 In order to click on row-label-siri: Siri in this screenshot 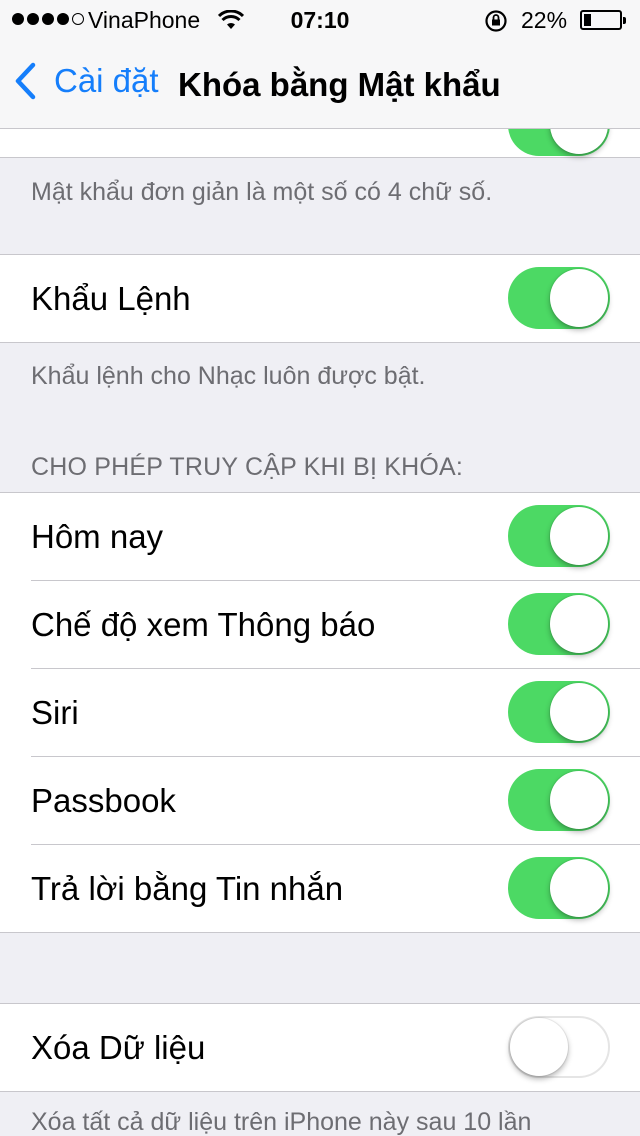, I will do `click(55, 712)`.